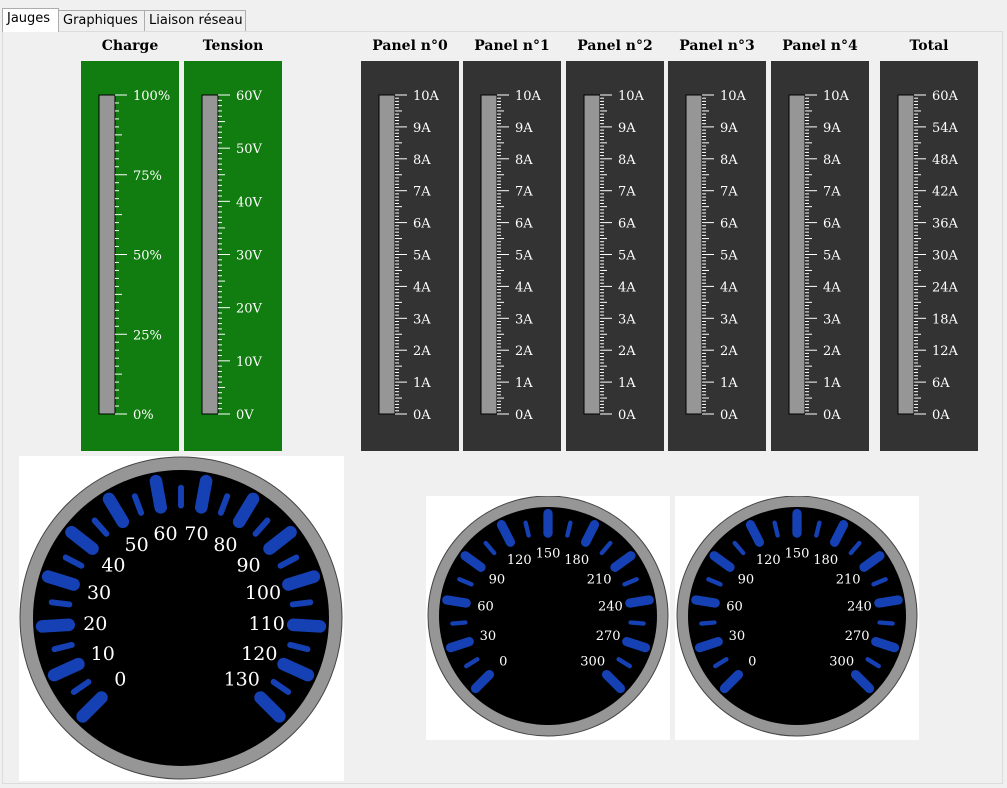  What do you see at coordinates (263, 593) in the screenshot?
I see `dial-label: 100` at bounding box center [263, 593].